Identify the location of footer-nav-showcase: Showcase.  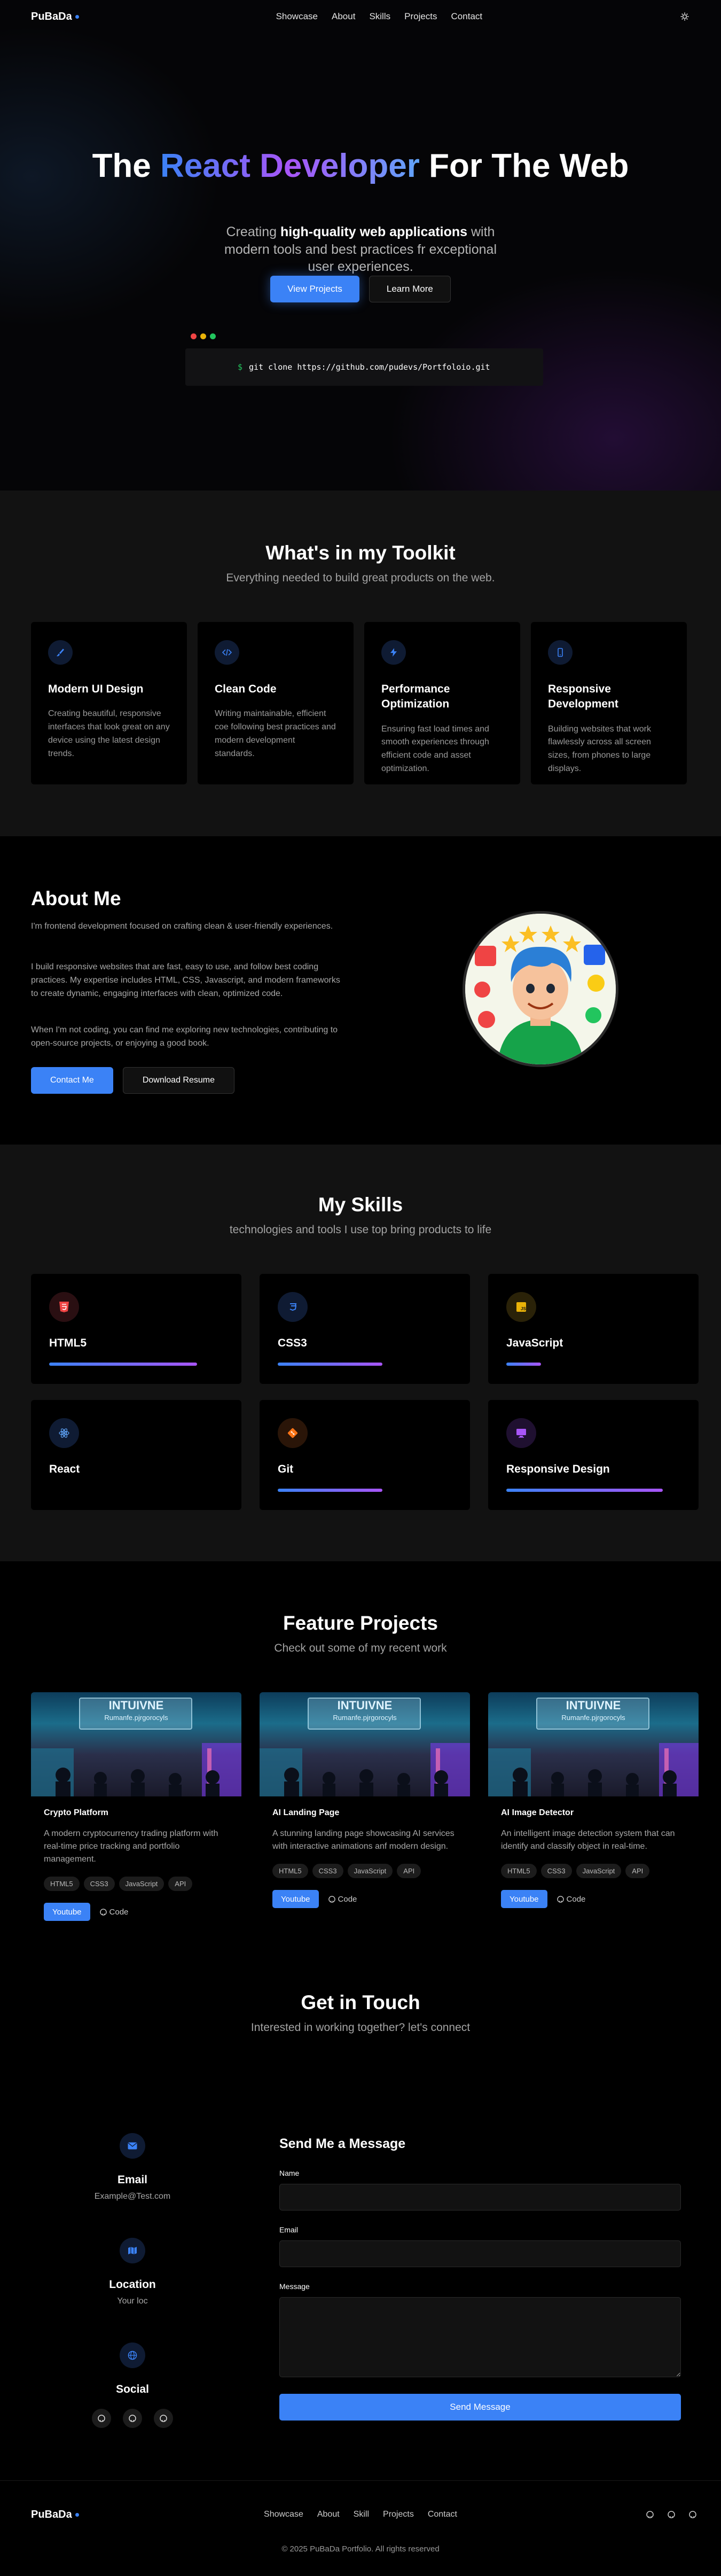
(283, 2514).